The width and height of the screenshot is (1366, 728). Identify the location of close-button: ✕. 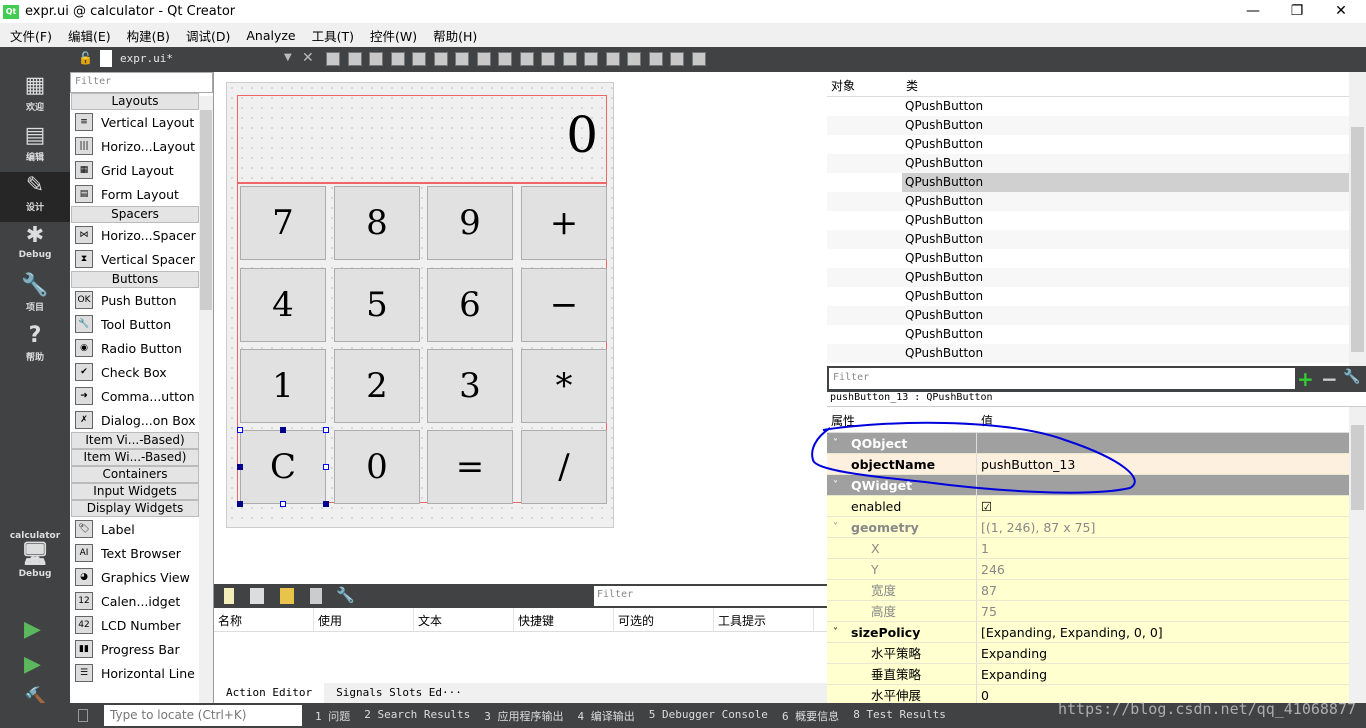
(1341, 11).